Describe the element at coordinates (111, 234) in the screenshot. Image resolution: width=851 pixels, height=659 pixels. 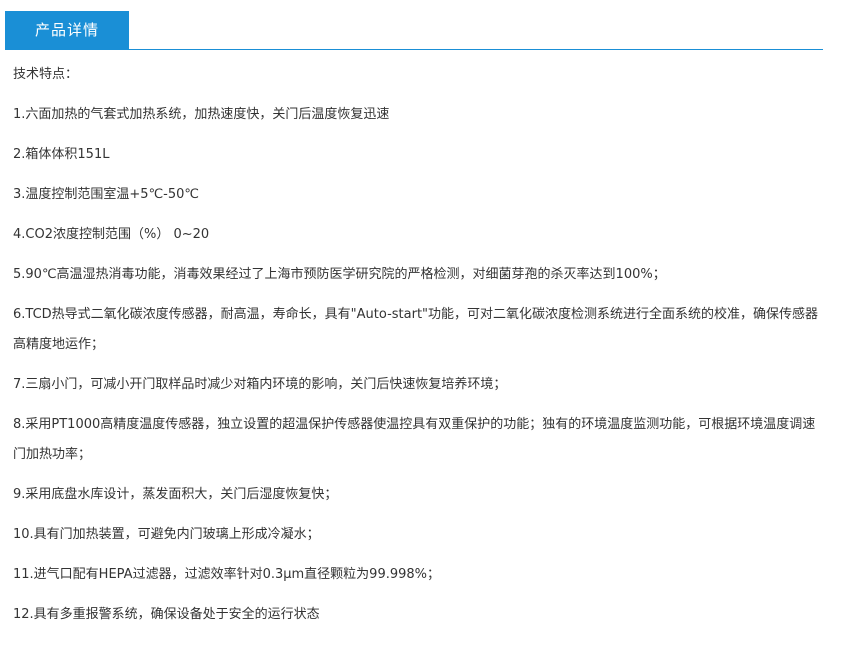
I see `feature-item-4: 4.CO2浓度控制范围（%） 0~20` at that location.